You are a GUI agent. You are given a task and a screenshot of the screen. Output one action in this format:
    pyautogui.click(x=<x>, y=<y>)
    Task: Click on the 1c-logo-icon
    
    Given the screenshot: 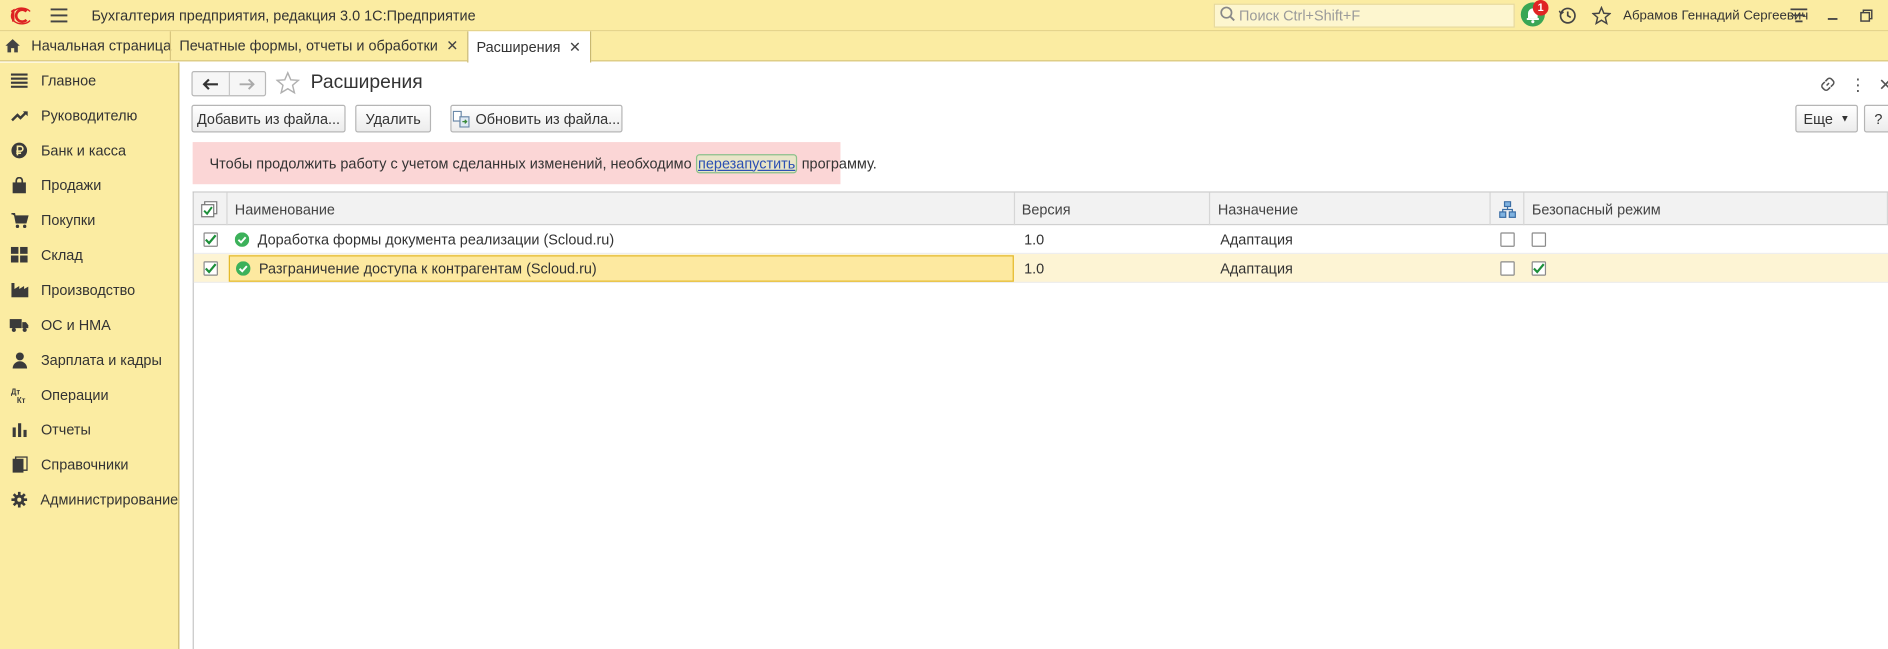 What is the action you would take?
    pyautogui.click(x=23, y=15)
    